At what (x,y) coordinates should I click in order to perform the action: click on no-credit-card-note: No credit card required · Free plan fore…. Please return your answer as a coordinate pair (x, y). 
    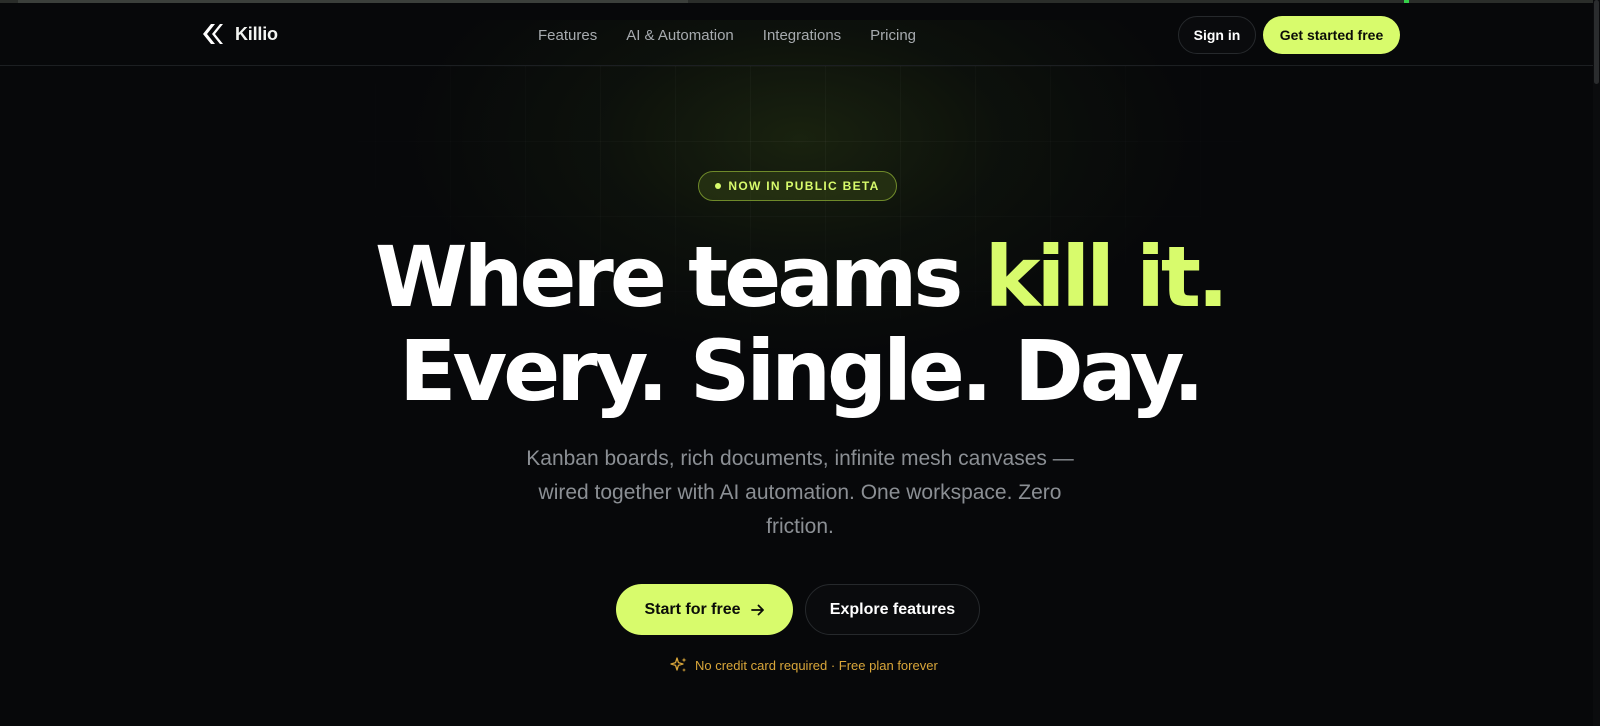
    Looking at the image, I should click on (804, 665).